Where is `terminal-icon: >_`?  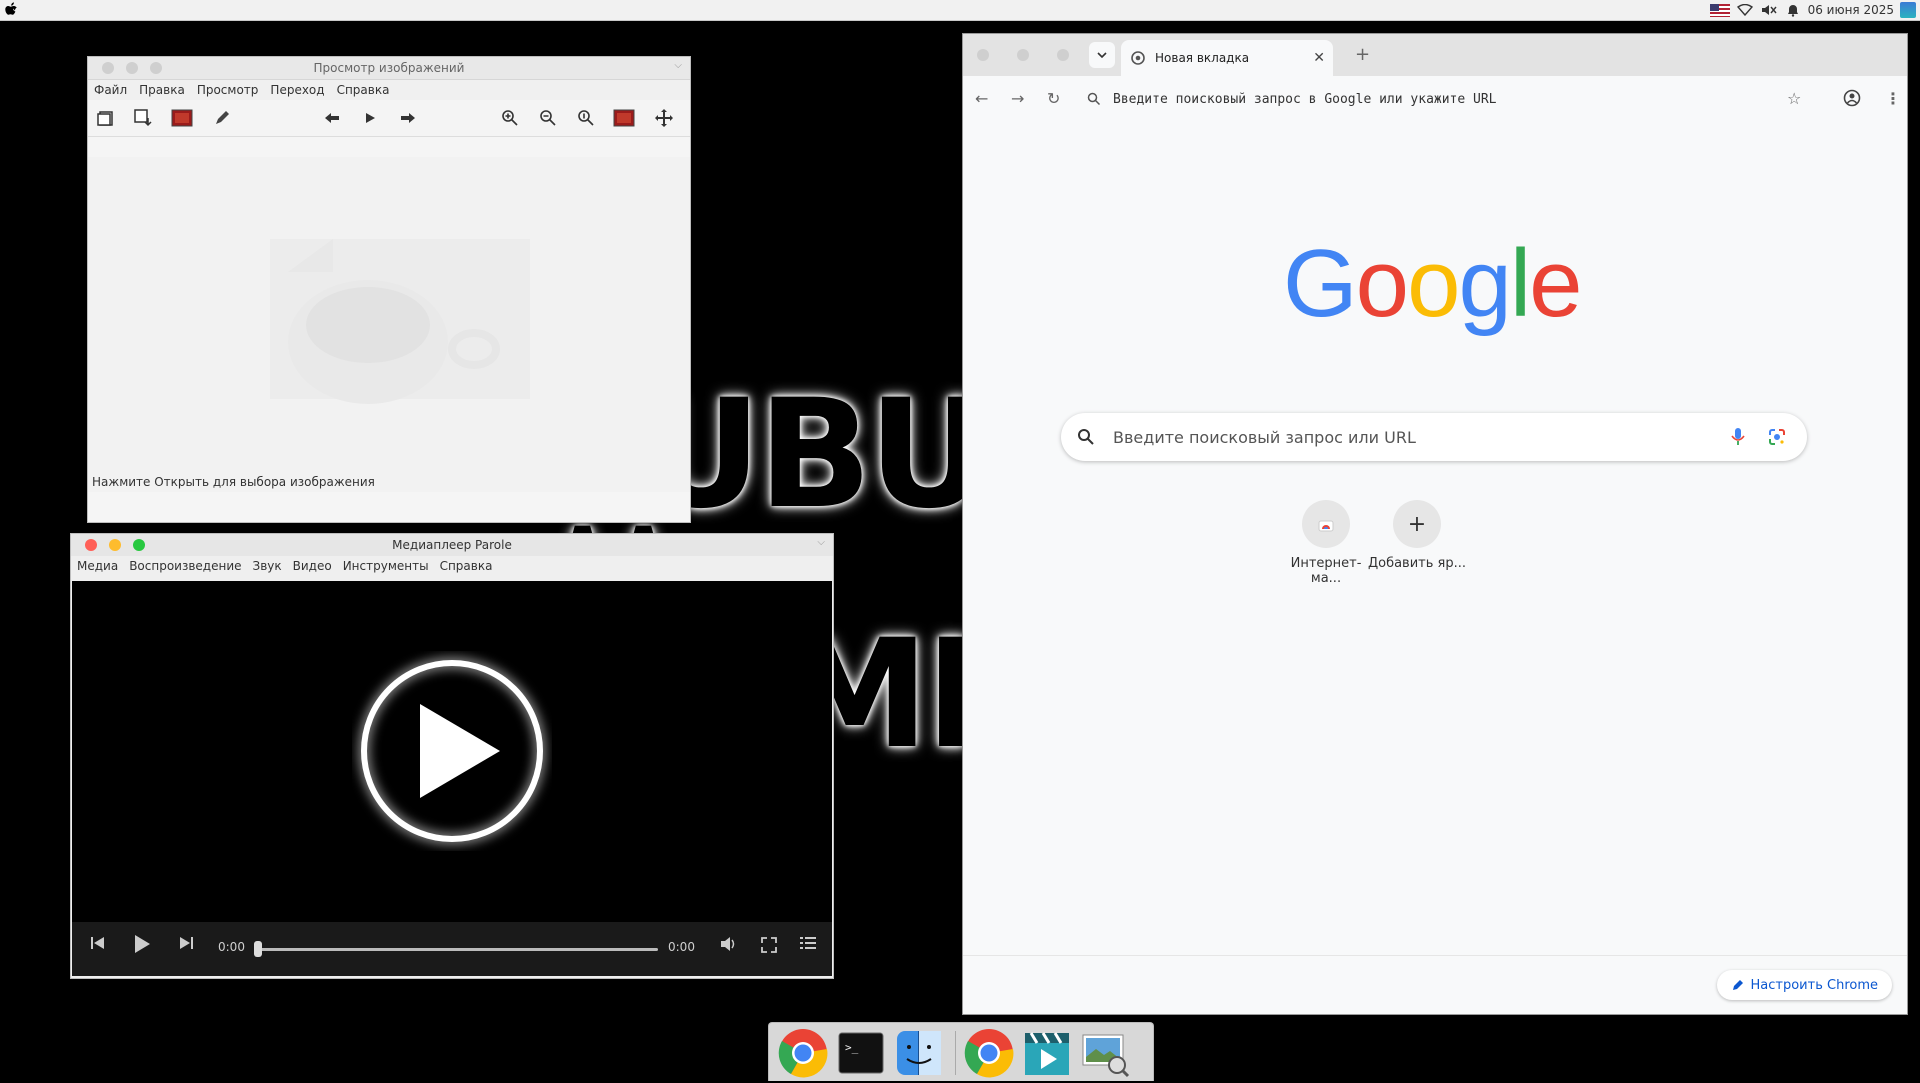
terminal-icon: >_ is located at coordinates (861, 1053).